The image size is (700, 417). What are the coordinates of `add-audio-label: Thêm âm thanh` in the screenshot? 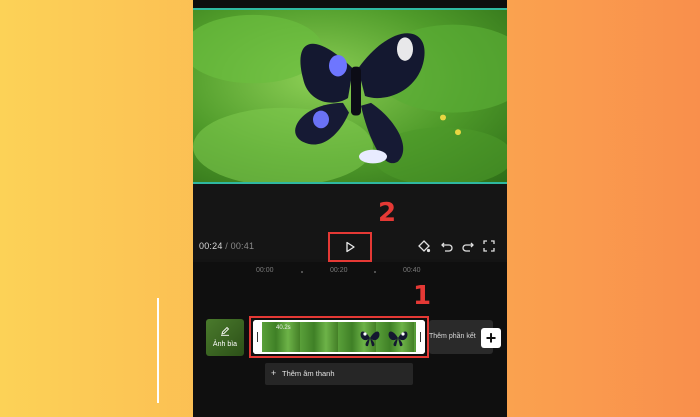 It's located at (308, 373).